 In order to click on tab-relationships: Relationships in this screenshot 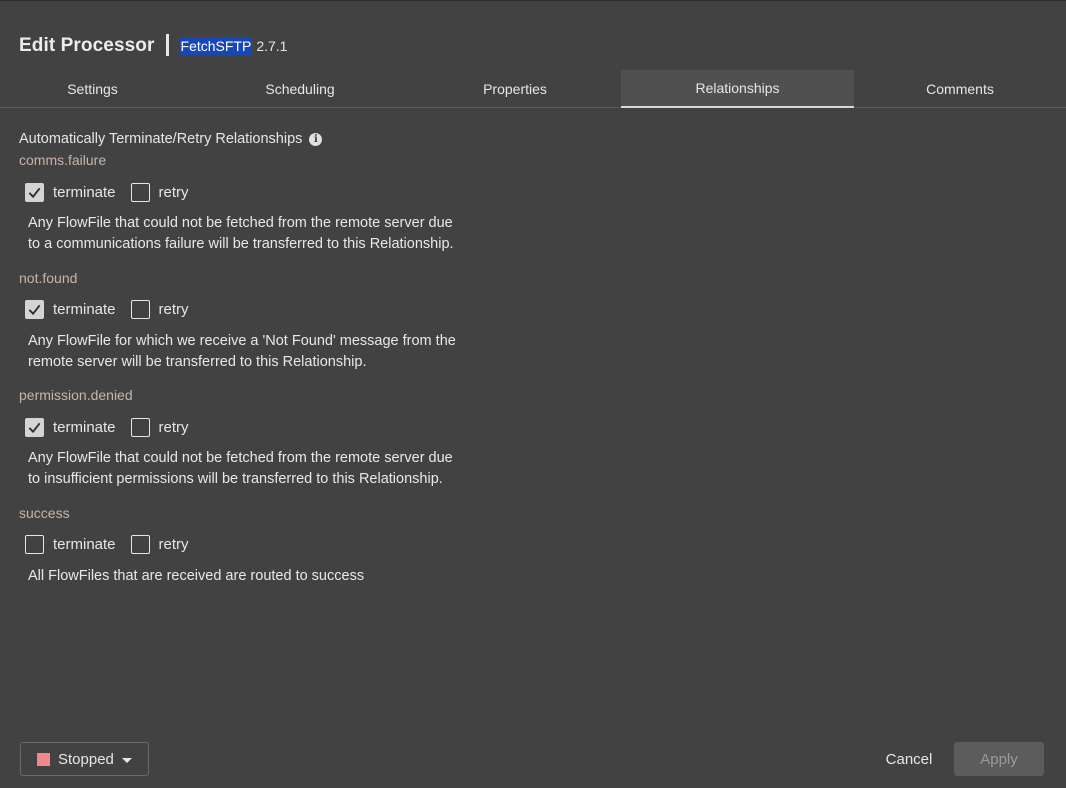, I will do `click(737, 89)`.